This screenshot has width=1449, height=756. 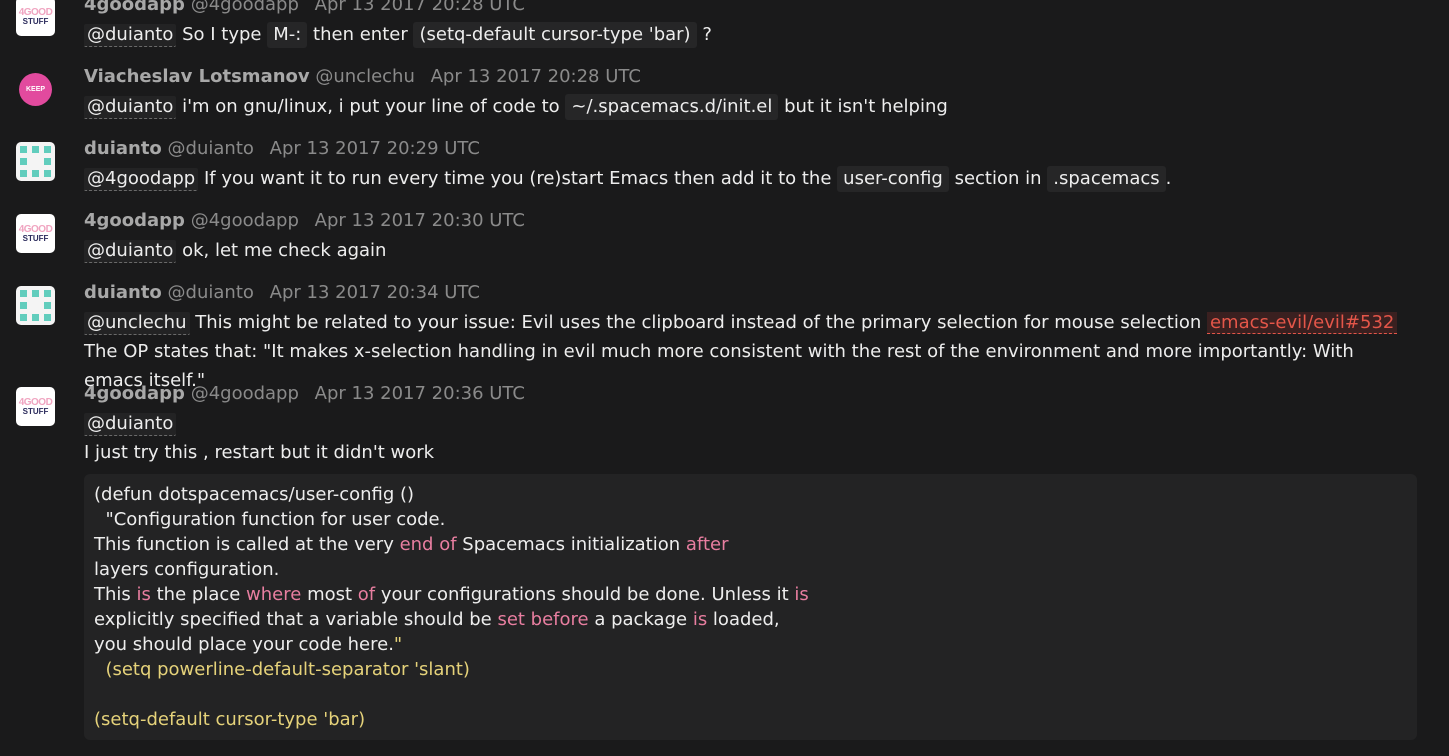 I want to click on timestamp: Apr 13 2017 20:34 UTC, so click(x=375, y=292).